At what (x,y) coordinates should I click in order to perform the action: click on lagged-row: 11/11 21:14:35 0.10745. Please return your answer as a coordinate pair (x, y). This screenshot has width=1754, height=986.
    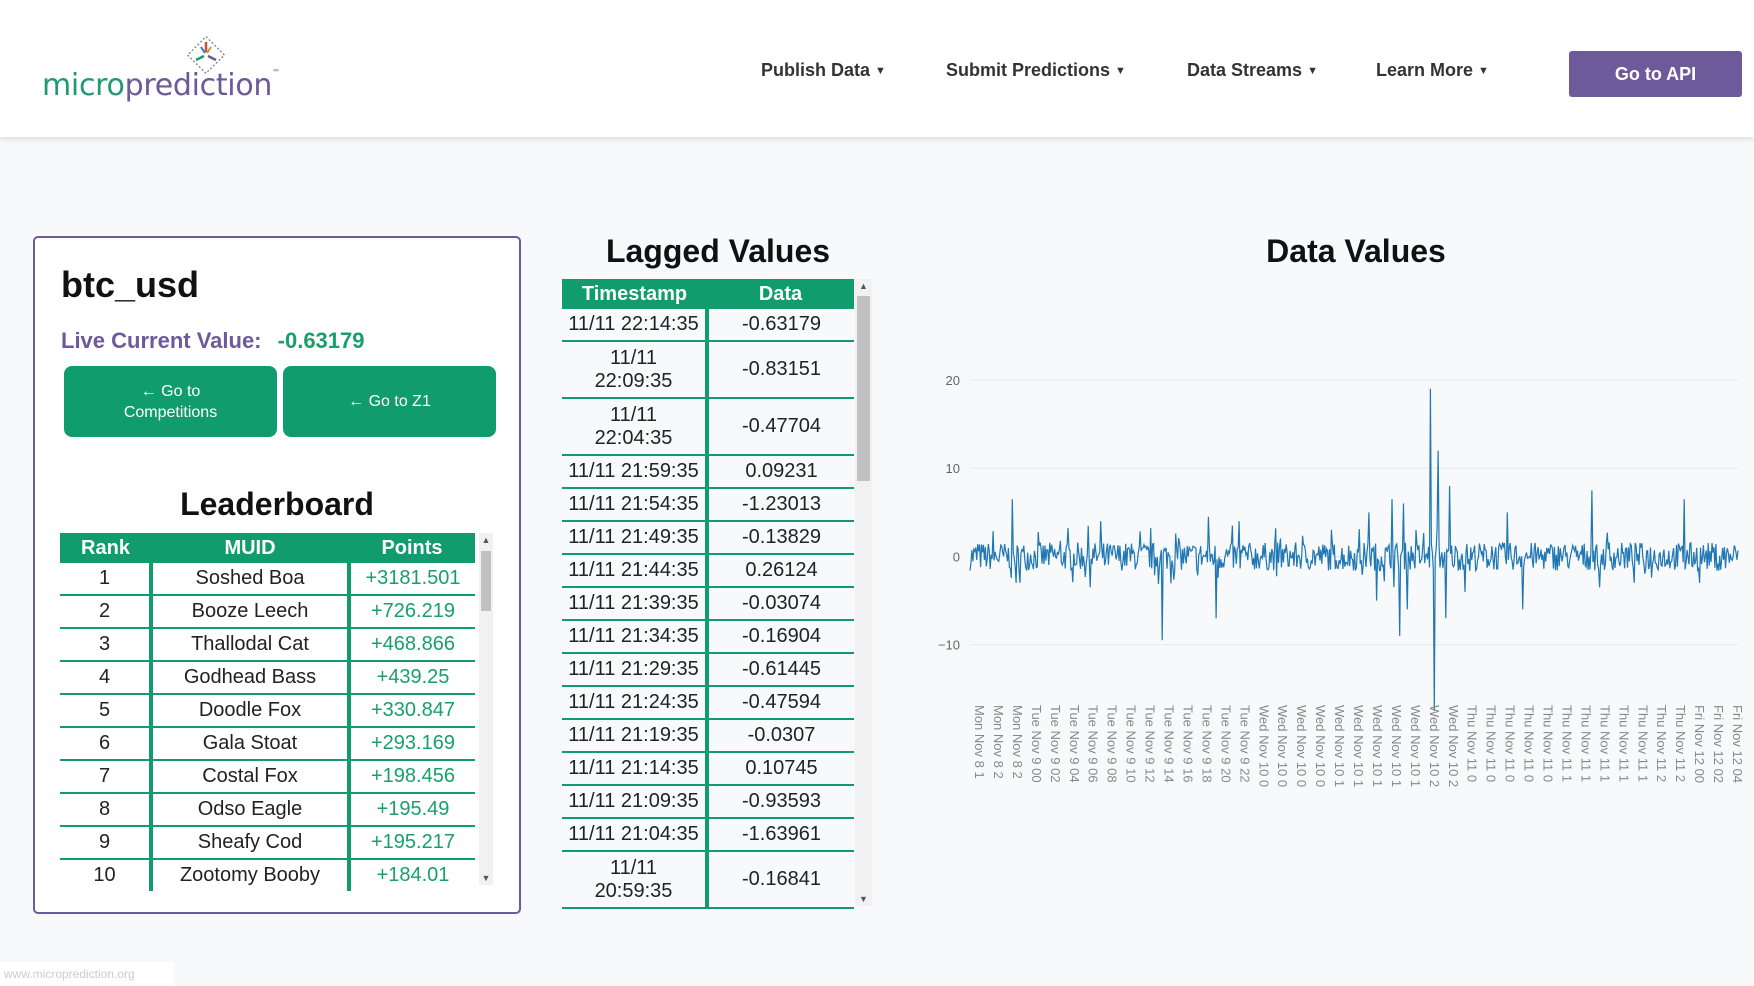
    Looking at the image, I should click on (708, 769).